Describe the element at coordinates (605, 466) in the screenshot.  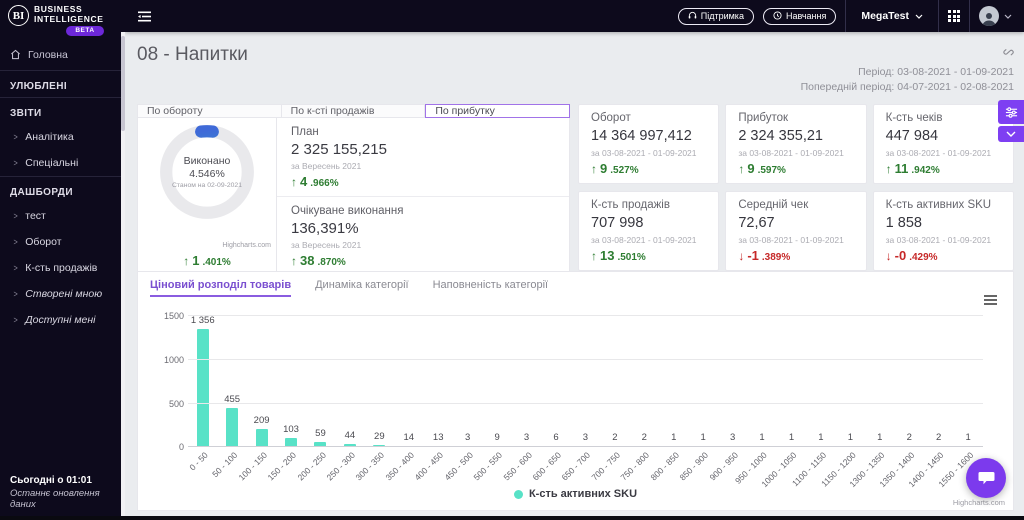
I see `x-axis-label: 700 - 750` at that location.